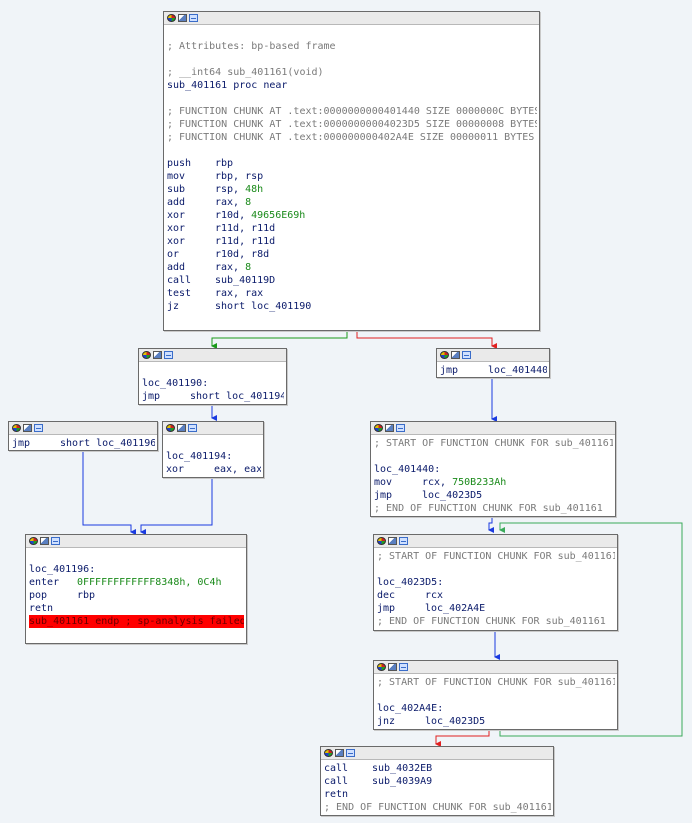 Image resolution: width=692 pixels, height=823 pixels. What do you see at coordinates (496, 608) in the screenshot?
I see `instruction: jmp loc_402A4E` at bounding box center [496, 608].